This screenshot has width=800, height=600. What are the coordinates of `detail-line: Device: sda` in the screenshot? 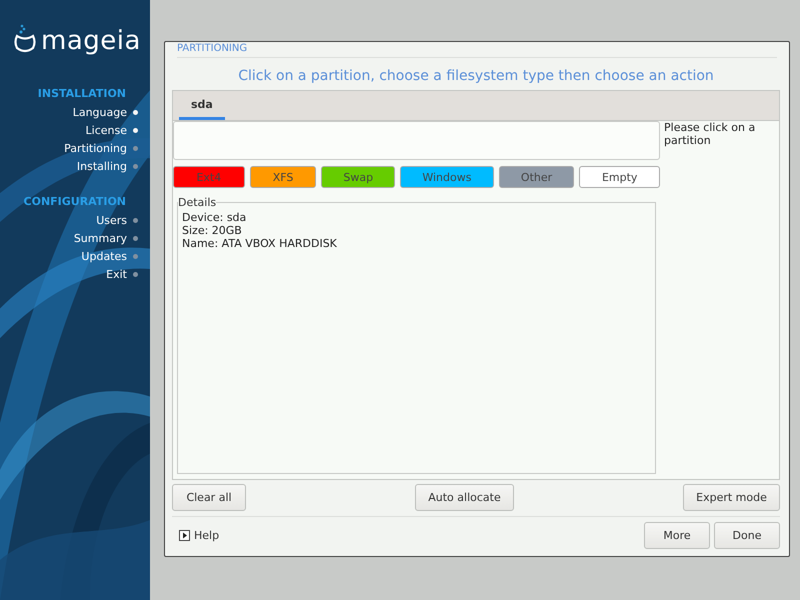 It's located at (215, 217).